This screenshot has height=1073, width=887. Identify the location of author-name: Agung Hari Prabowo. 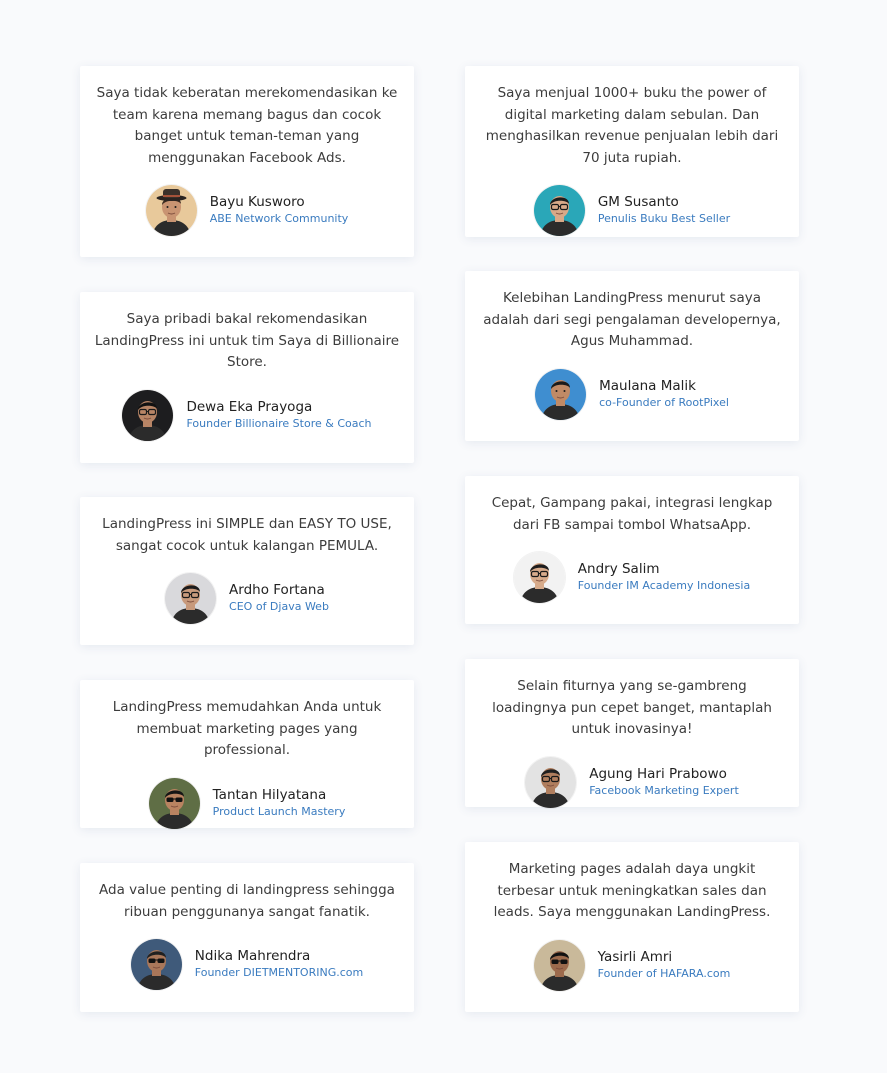
(658, 773).